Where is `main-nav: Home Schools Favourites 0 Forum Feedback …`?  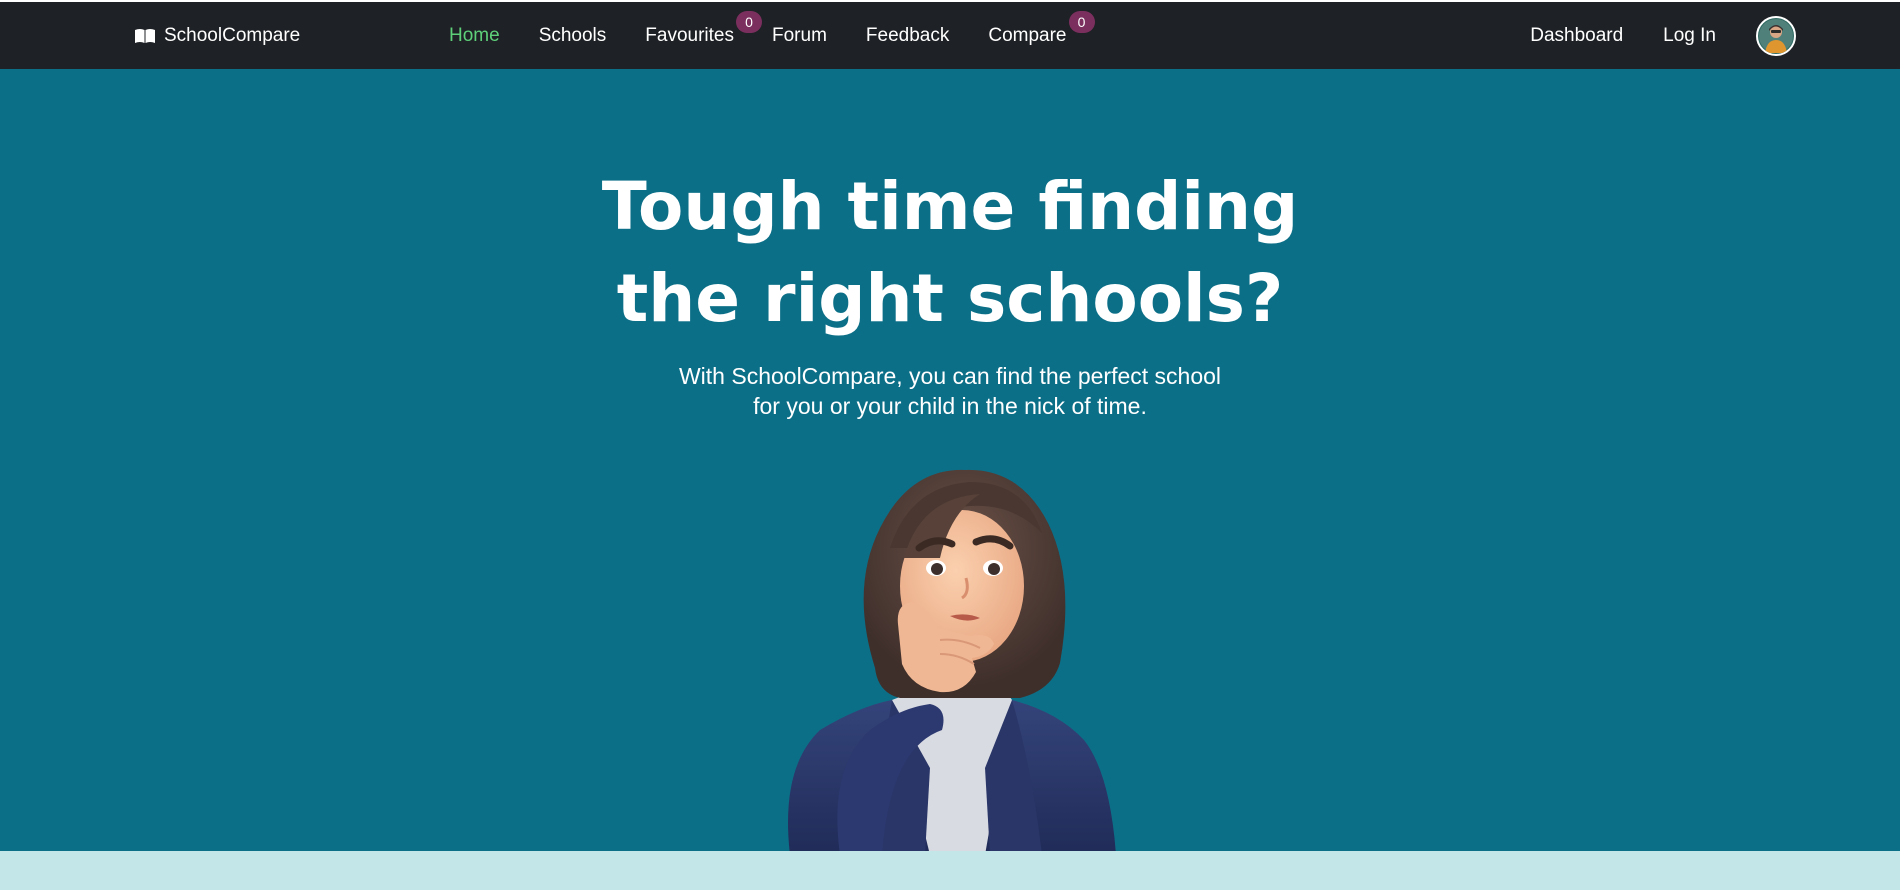 main-nav: Home Schools Favourites 0 Forum Feedback … is located at coordinates (777, 35).